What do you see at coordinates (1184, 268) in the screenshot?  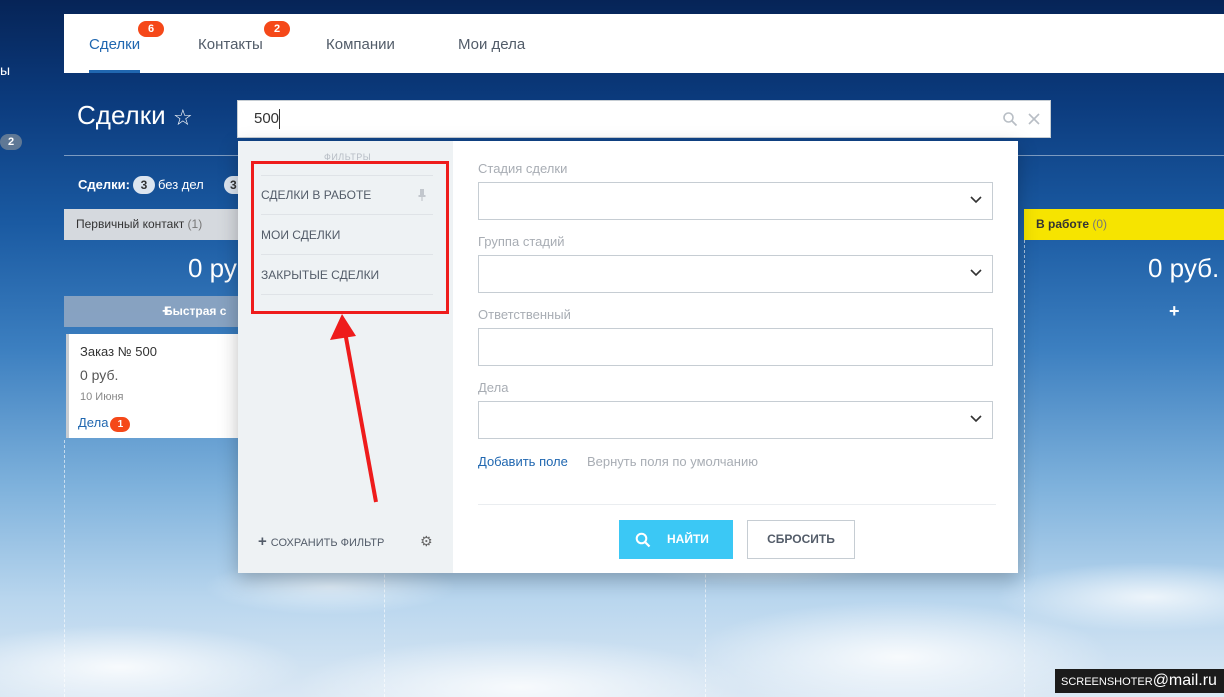 I see `column-sum: 0 руб.` at bounding box center [1184, 268].